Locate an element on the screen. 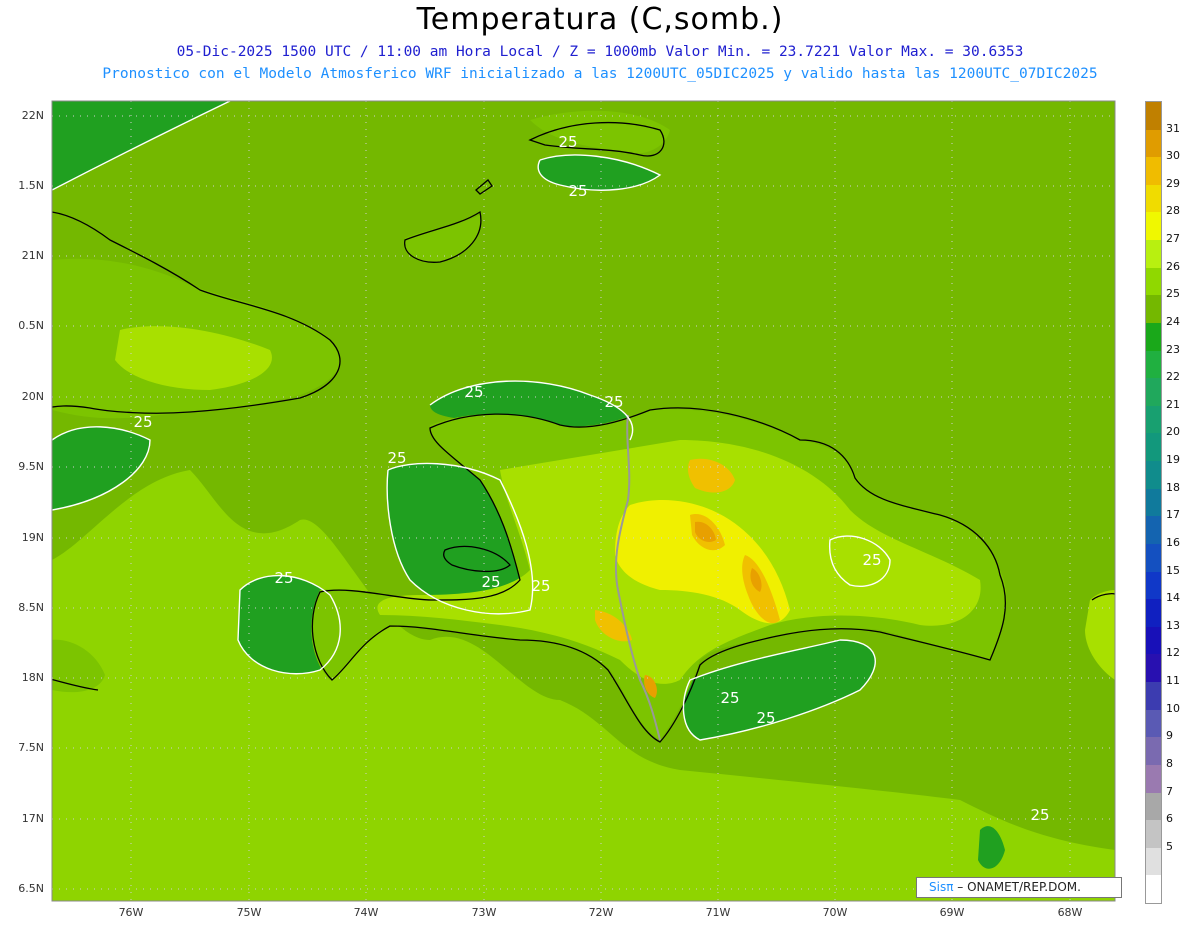 The image size is (1200, 927). colorbar-label: 8 is located at coordinates (1169, 763).